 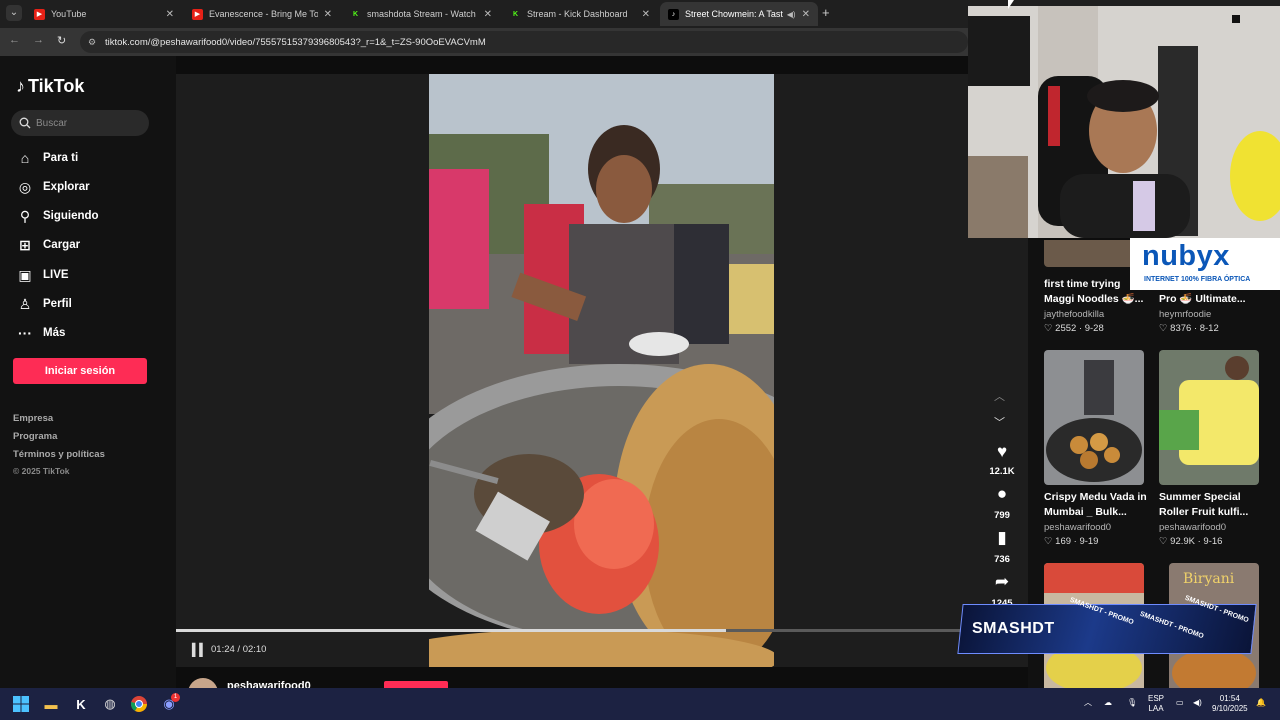 I want to click on nav-perfil: ♙ Perfil, so click(x=44, y=304).